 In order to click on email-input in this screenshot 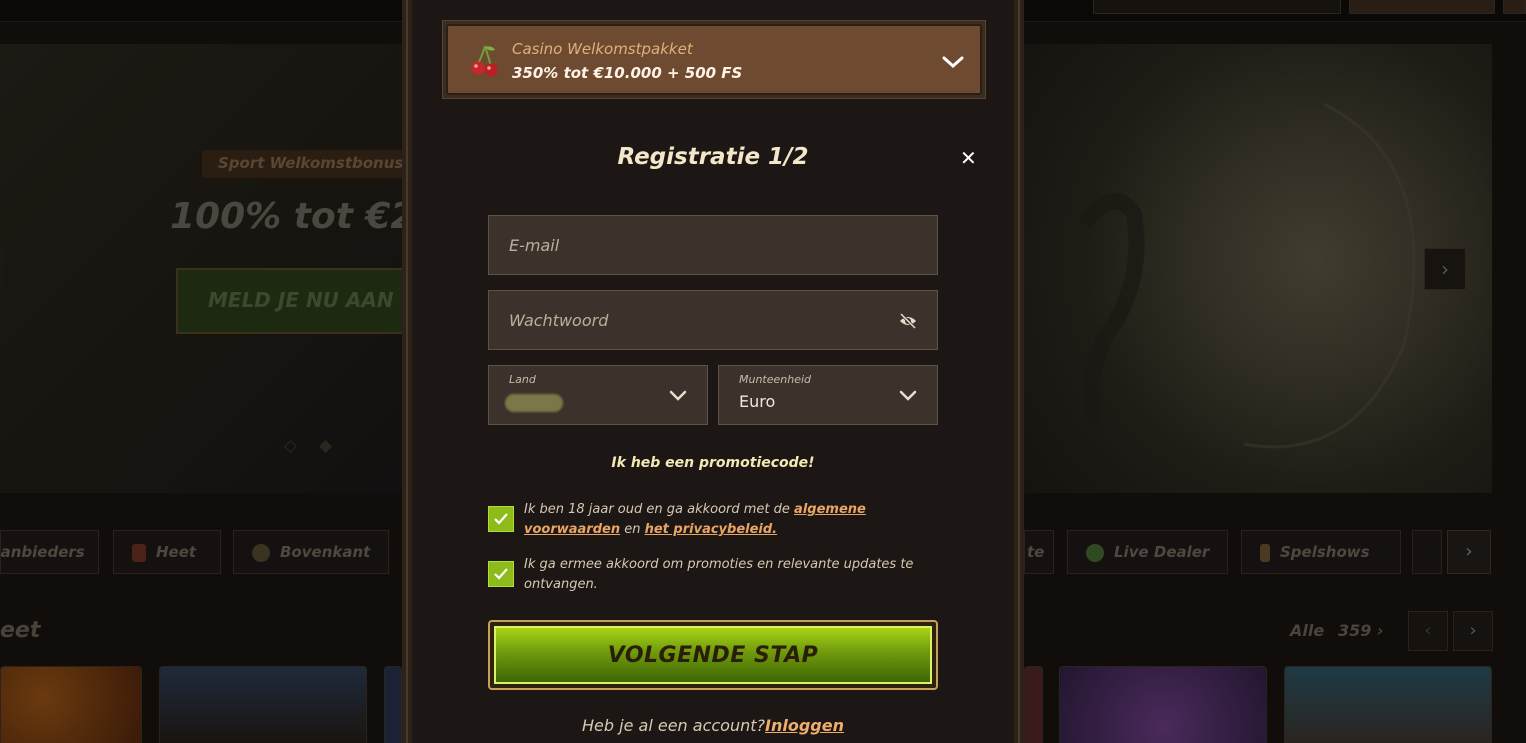, I will do `click(713, 245)`.